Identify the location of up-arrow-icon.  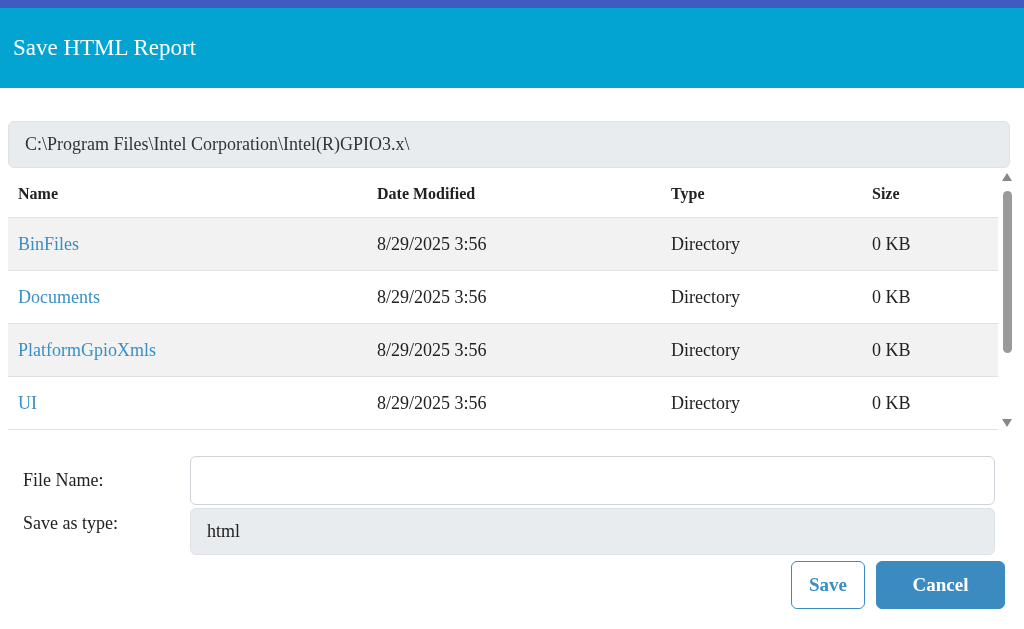
(1007, 177).